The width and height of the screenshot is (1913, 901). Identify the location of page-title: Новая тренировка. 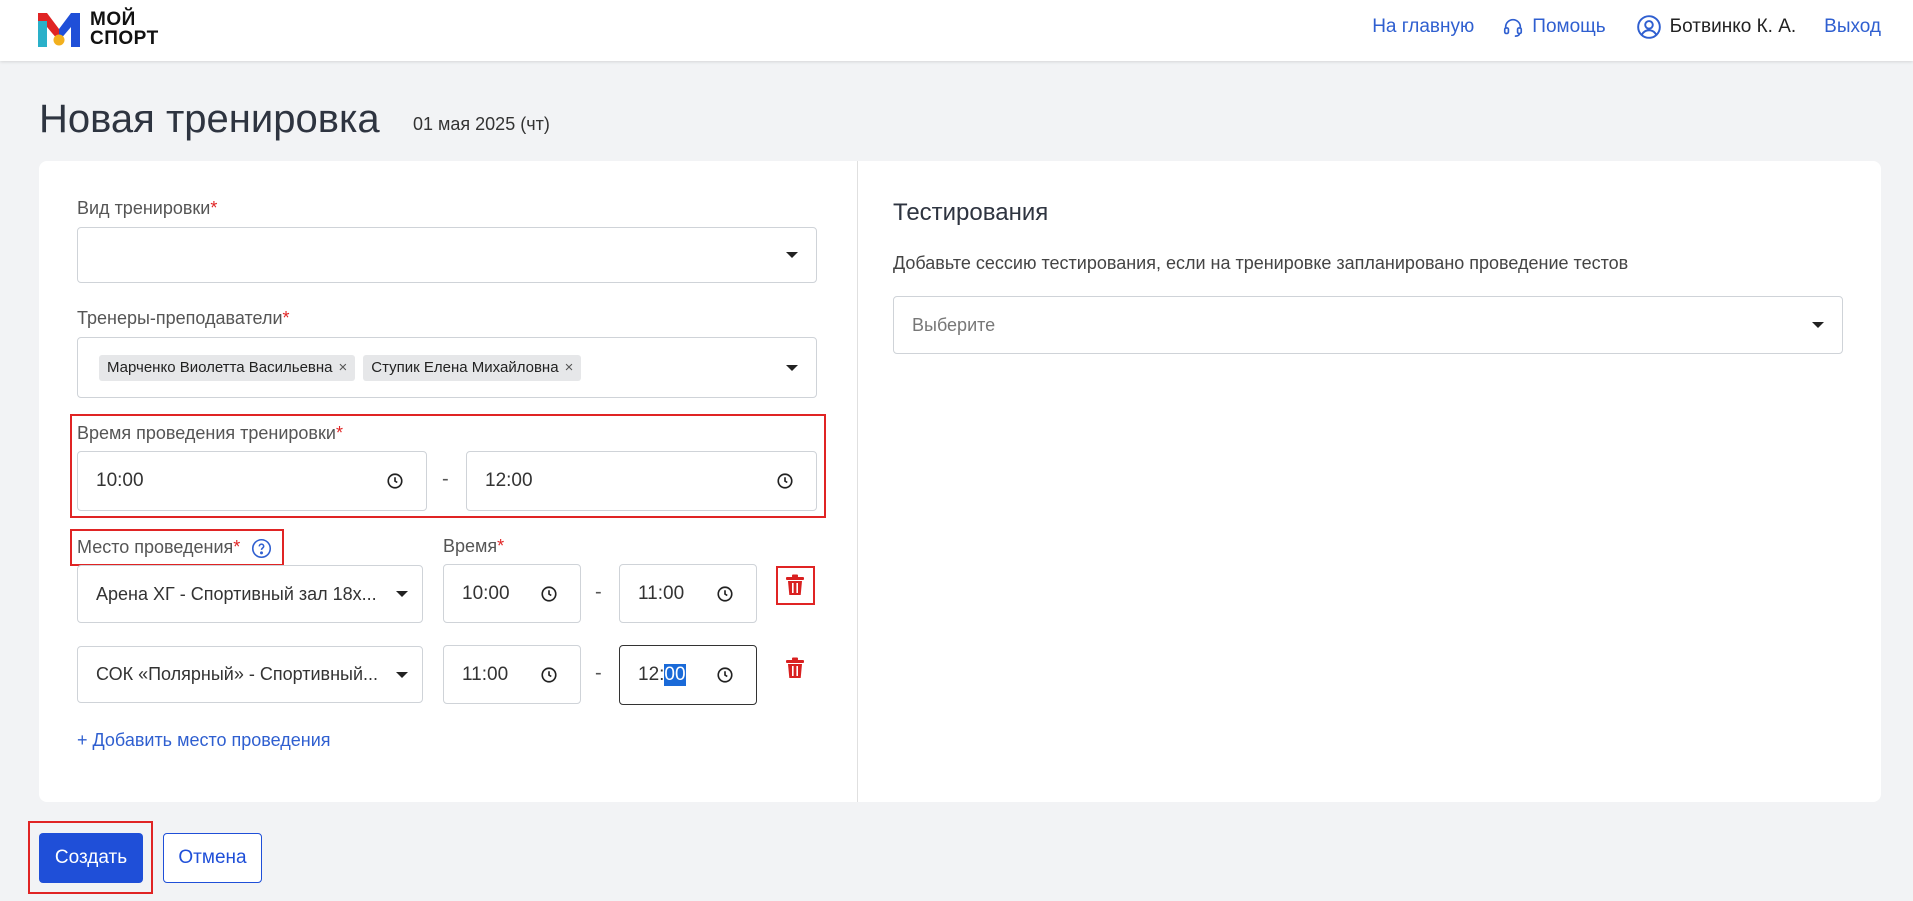
(209, 119).